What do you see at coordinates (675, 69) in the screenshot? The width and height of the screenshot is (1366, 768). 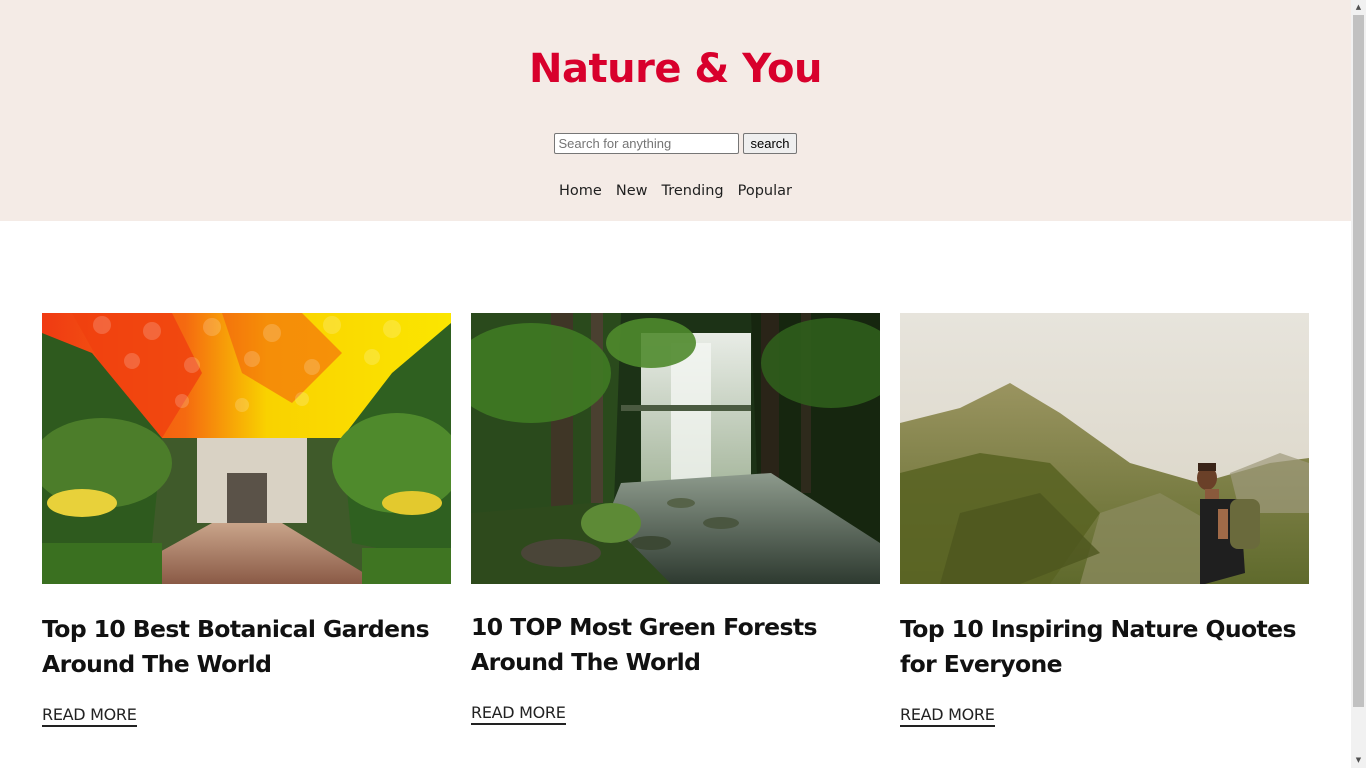 I see `site-title: Nature & You` at bounding box center [675, 69].